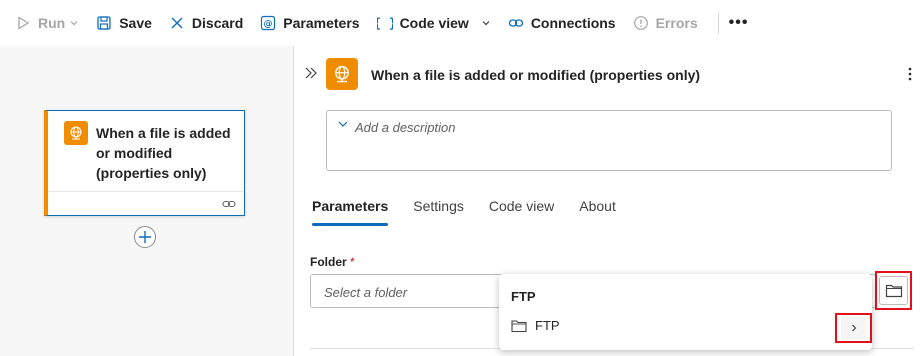 The height and width of the screenshot is (356, 923). I want to click on expand-folder-button-inner, so click(853, 328).